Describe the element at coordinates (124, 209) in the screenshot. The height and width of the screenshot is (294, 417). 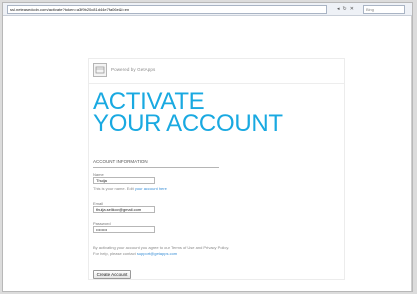
I see `email-field: thuija.selikov@gmail.com` at that location.